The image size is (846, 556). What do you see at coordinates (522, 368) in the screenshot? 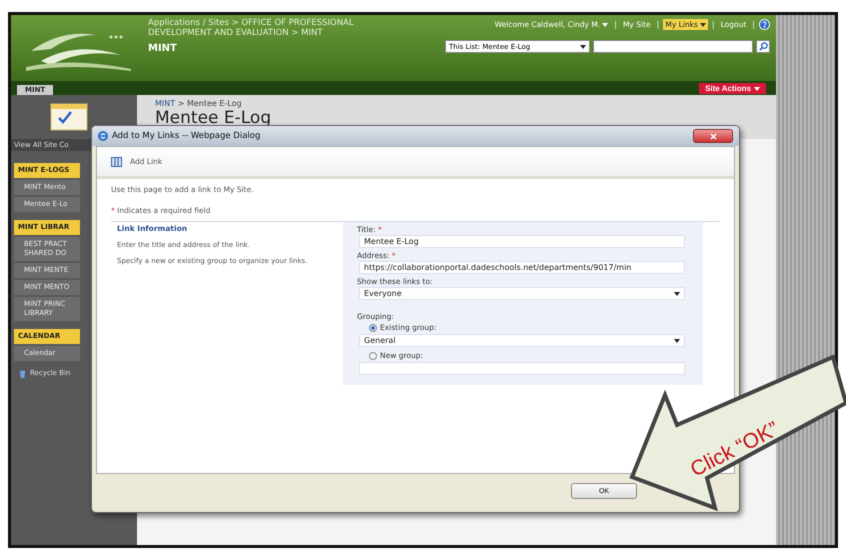
I see `new-group-field` at bounding box center [522, 368].